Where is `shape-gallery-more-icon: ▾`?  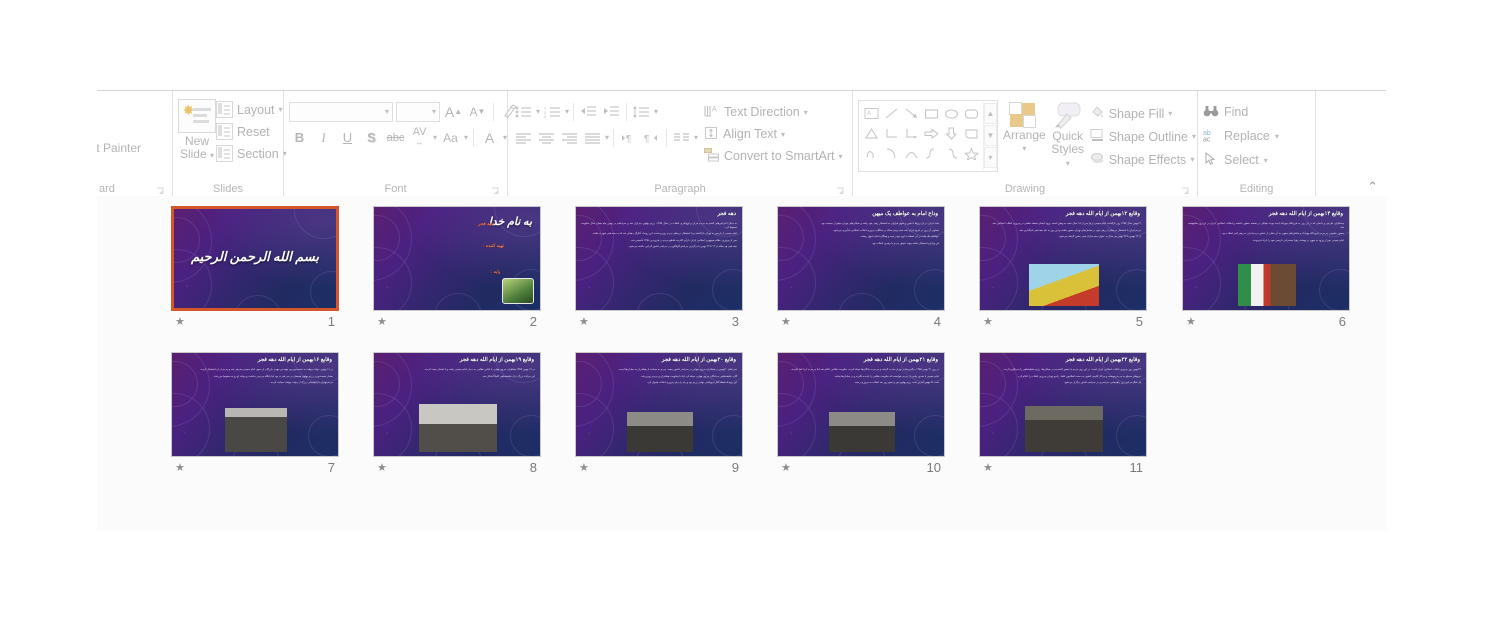
shape-gallery-more-icon: ▾ is located at coordinates (990, 157).